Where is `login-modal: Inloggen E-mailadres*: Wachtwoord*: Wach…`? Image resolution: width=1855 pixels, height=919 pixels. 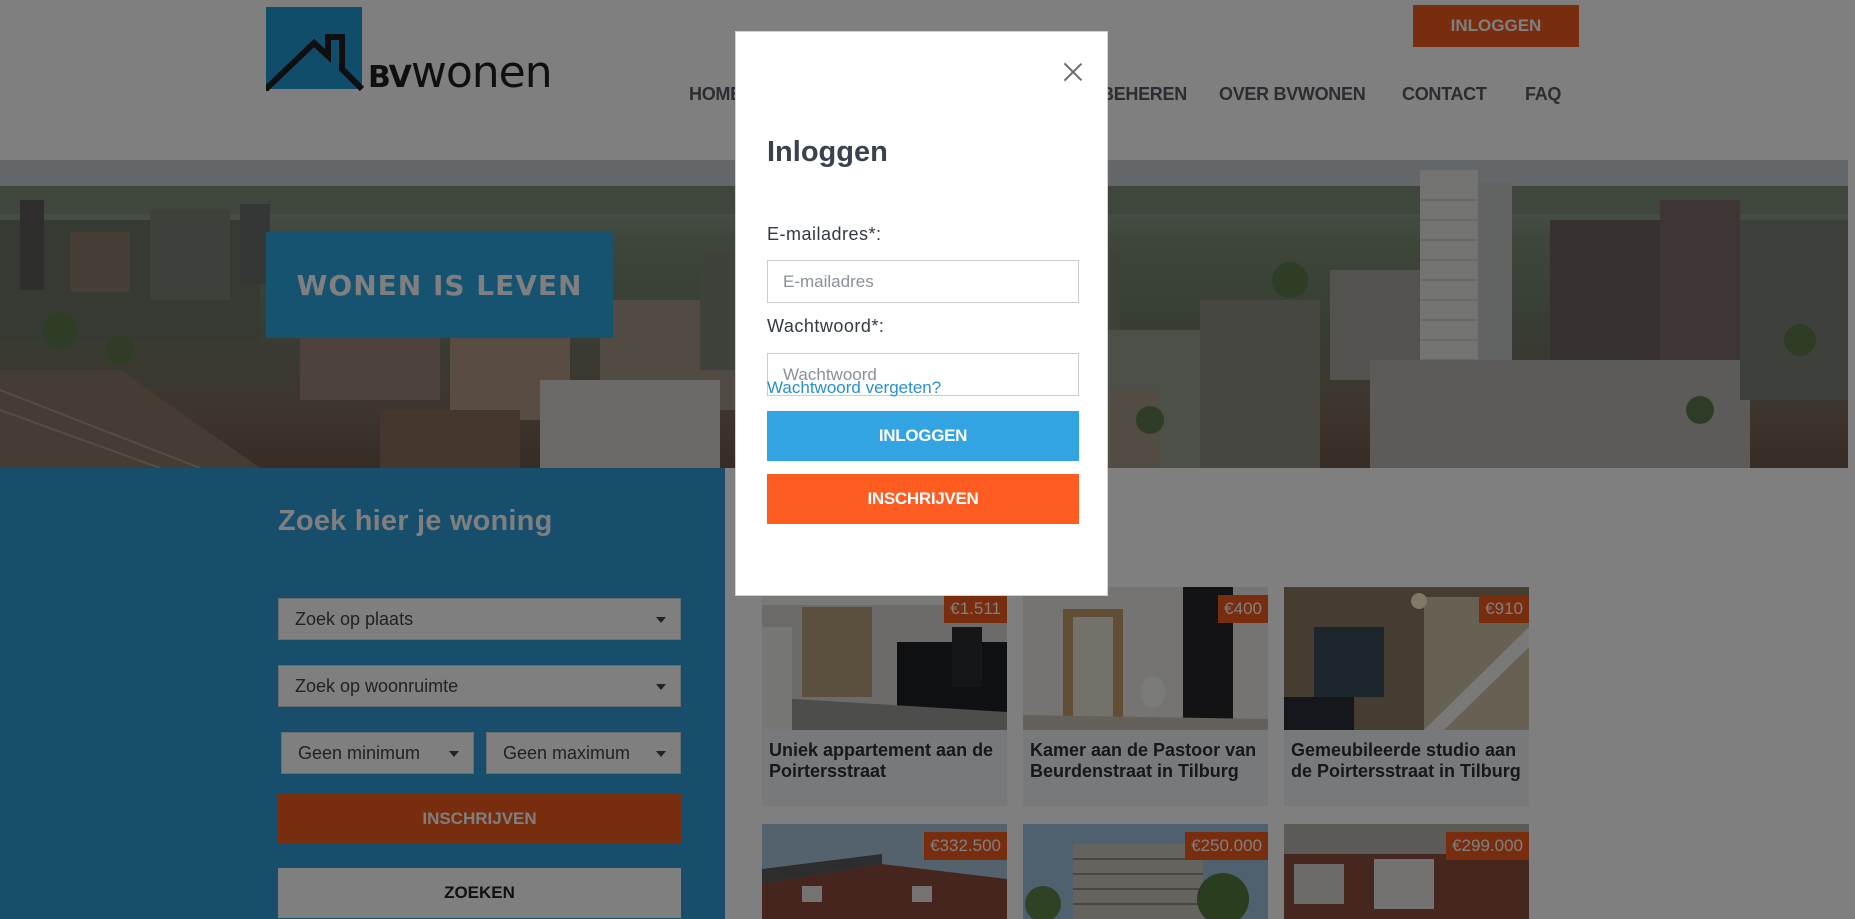 login-modal: Inloggen E-mailadres*: Wachtwoord*: Wach… is located at coordinates (921, 313).